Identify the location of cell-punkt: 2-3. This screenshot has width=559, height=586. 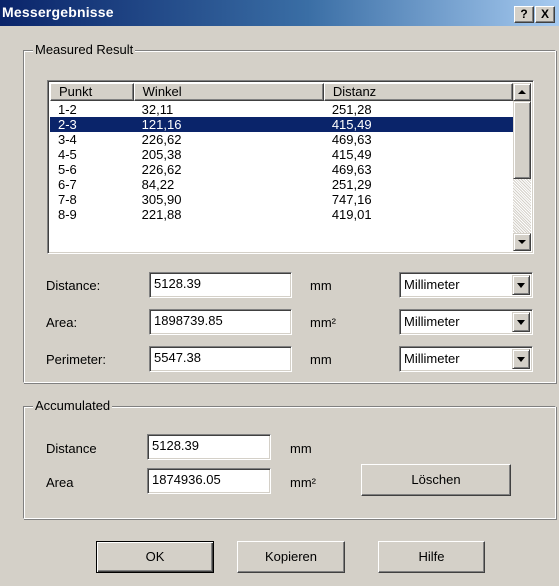
(67, 124).